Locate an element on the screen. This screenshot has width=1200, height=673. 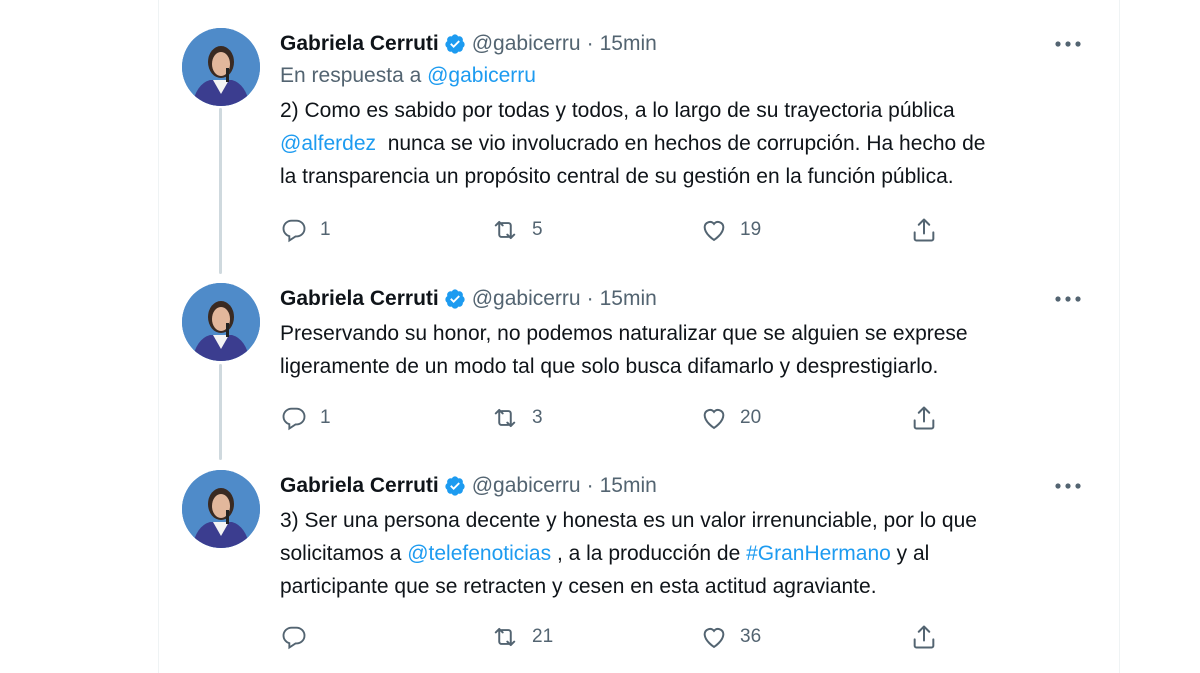
action-bar: 1 5 19 is located at coordinates (630, 230).